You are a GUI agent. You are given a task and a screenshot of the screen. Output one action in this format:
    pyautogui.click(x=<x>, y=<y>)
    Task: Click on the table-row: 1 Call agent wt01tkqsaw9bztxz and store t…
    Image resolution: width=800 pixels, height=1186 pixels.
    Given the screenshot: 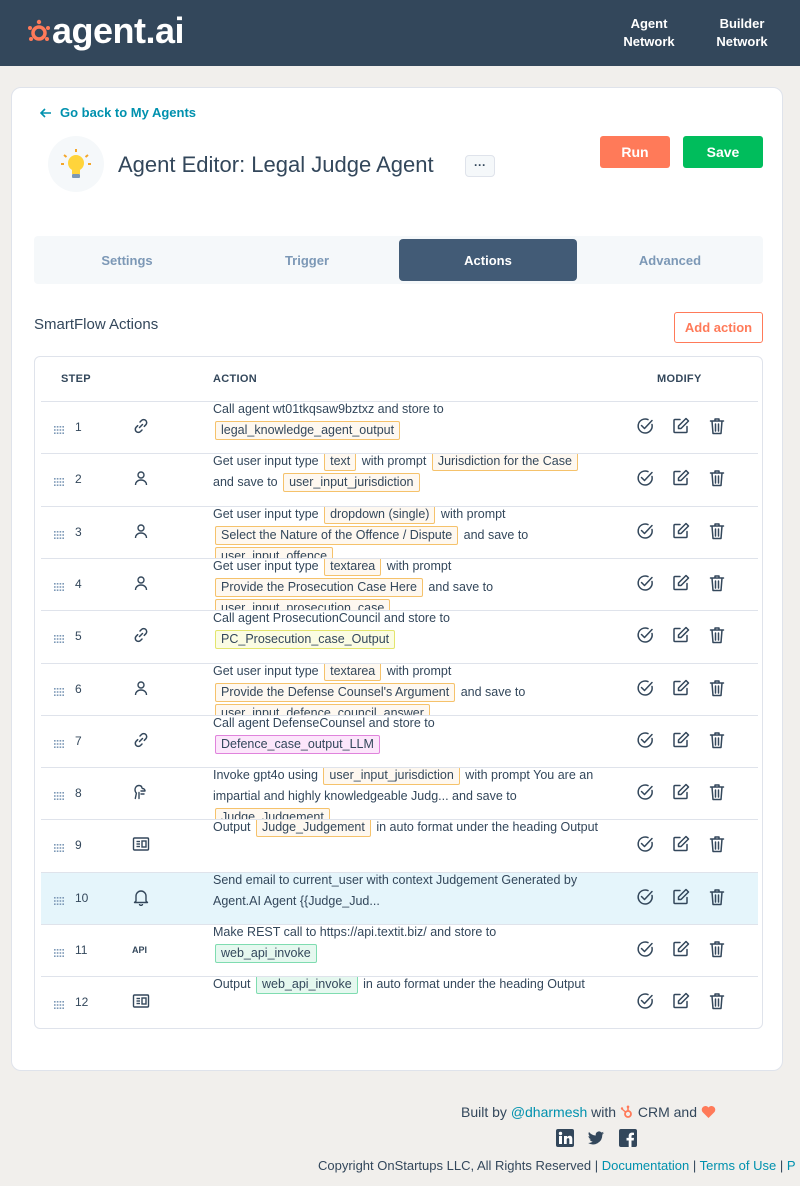 What is the action you would take?
    pyautogui.click(x=399, y=427)
    